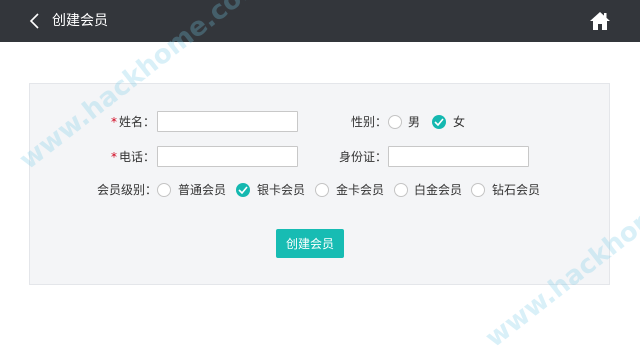 Image resolution: width=640 pixels, height=360 pixels. I want to click on name-label: * 姓名：, so click(133, 122).